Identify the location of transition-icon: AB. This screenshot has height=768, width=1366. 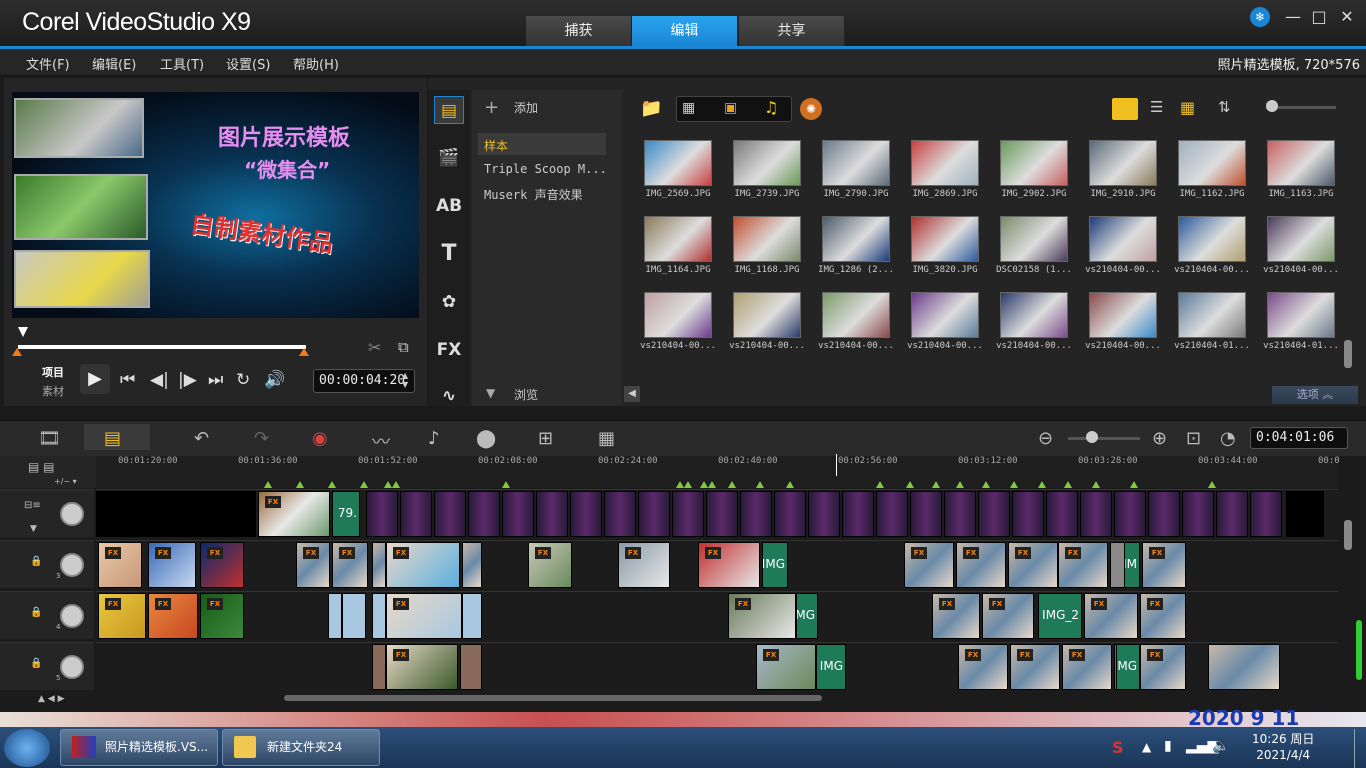
(449, 206).